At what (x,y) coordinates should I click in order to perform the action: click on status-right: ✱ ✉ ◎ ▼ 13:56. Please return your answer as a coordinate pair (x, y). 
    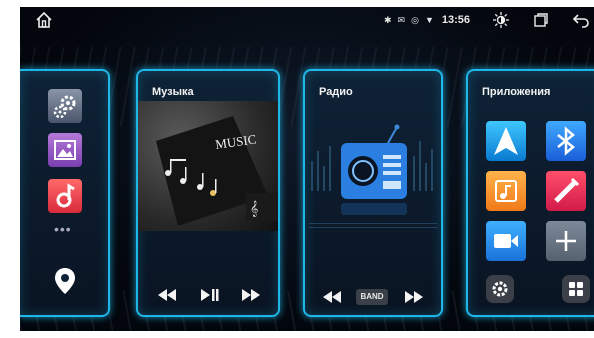
    Looking at the image, I should click on (487, 20).